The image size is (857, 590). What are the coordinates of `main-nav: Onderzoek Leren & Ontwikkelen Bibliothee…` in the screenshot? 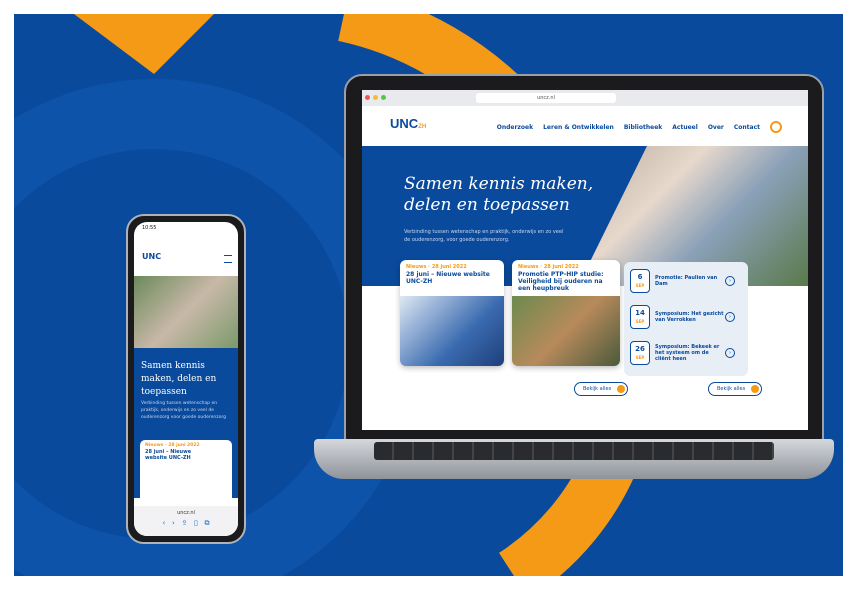 It's located at (628, 127).